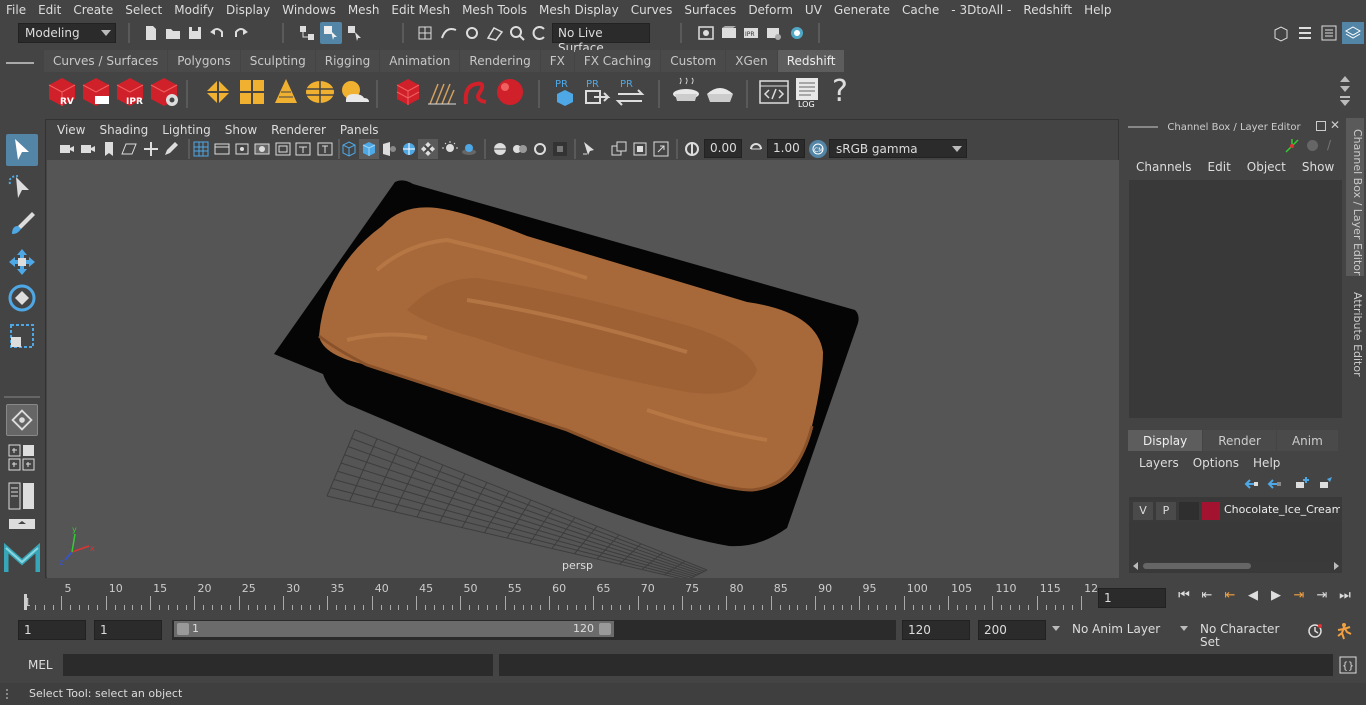 The width and height of the screenshot is (1366, 705). I want to click on view-transform-dropdown: sRGB gamma, so click(898, 148).